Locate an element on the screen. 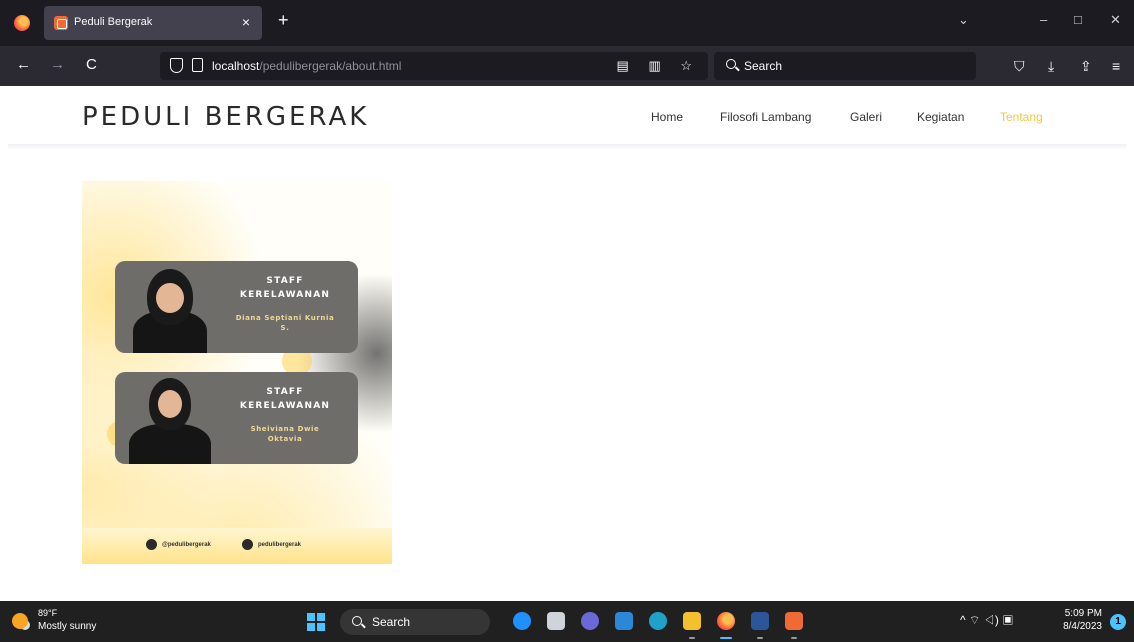 The height and width of the screenshot is (642, 1134). photo-body is located at coordinates (170, 444).